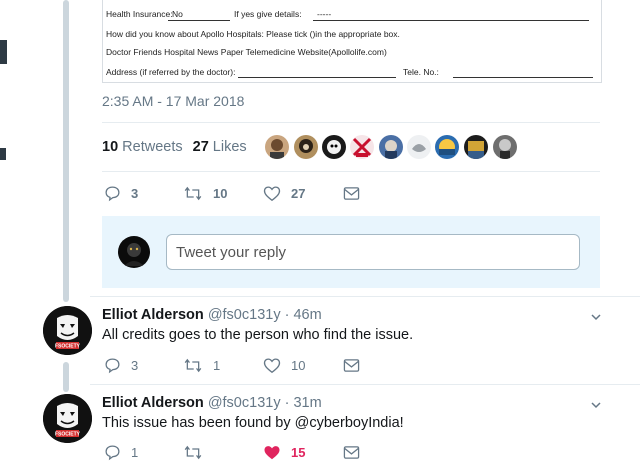 The height and width of the screenshot is (473, 640). What do you see at coordinates (66, 377) in the screenshot?
I see `thread-line-middle` at bounding box center [66, 377].